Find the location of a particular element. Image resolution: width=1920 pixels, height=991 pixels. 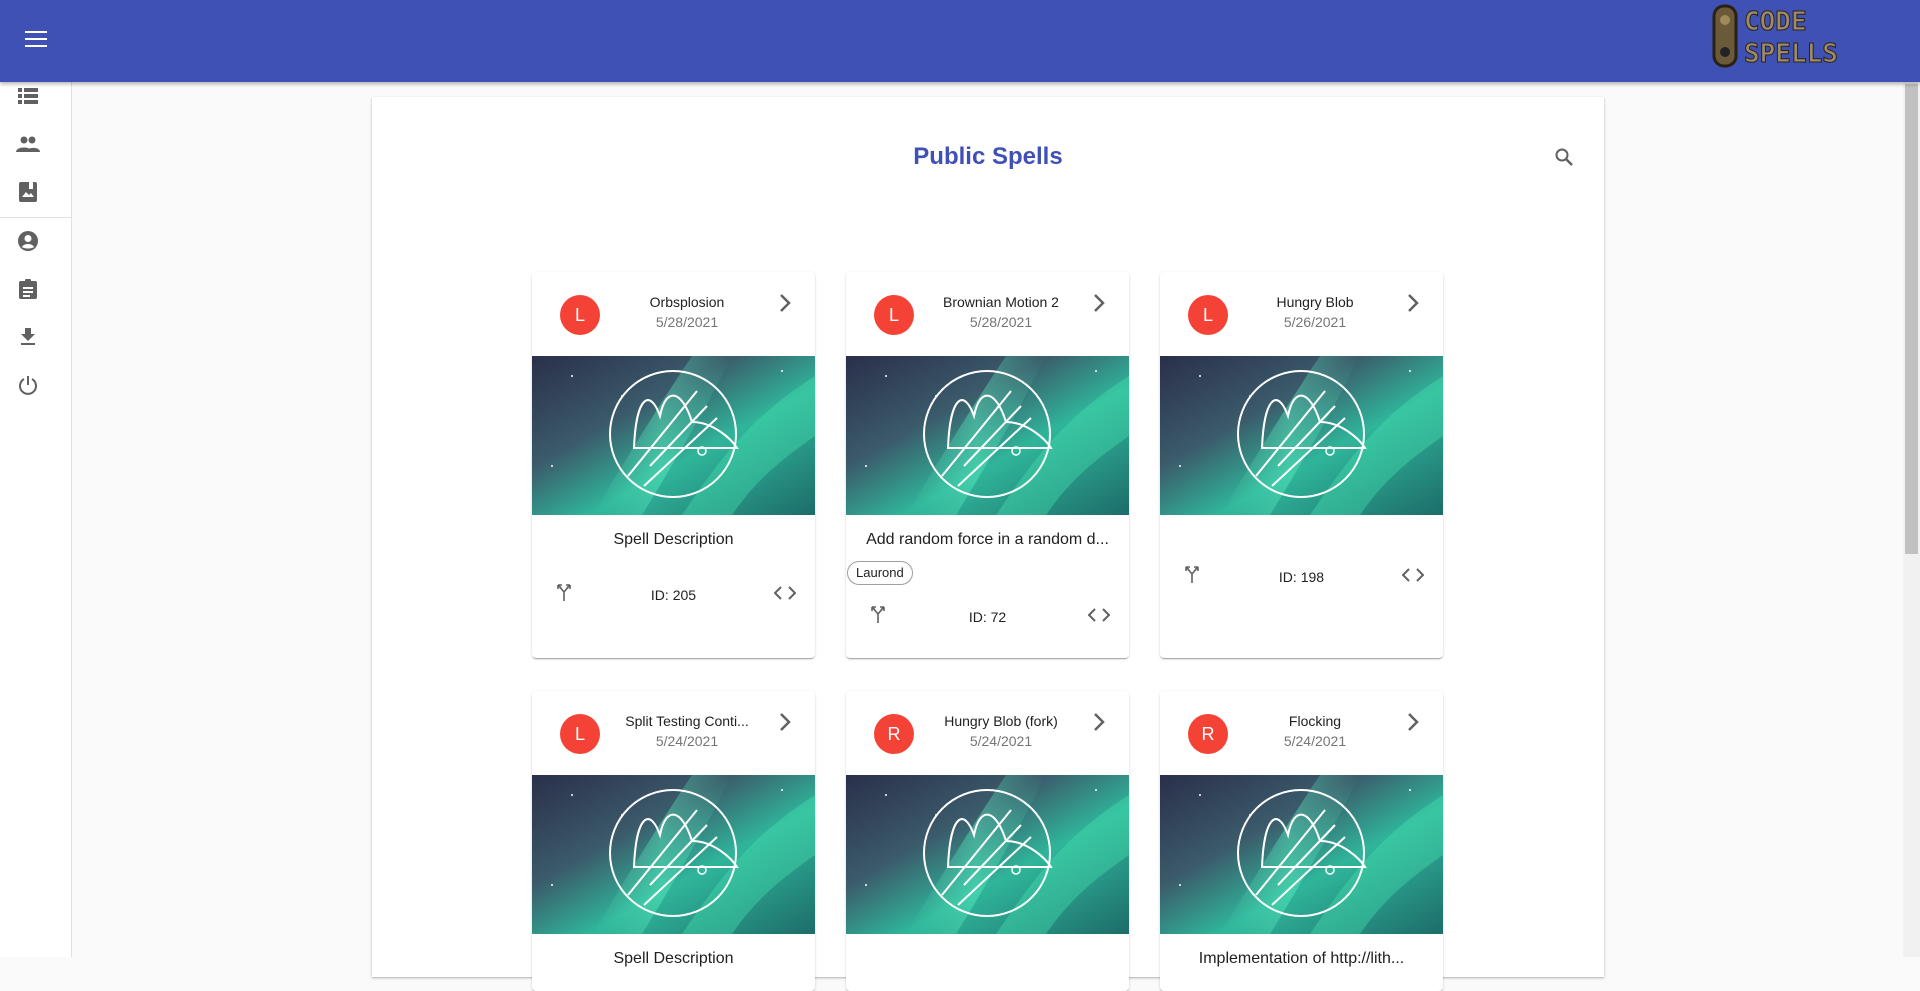

people-nav is located at coordinates (28, 146).